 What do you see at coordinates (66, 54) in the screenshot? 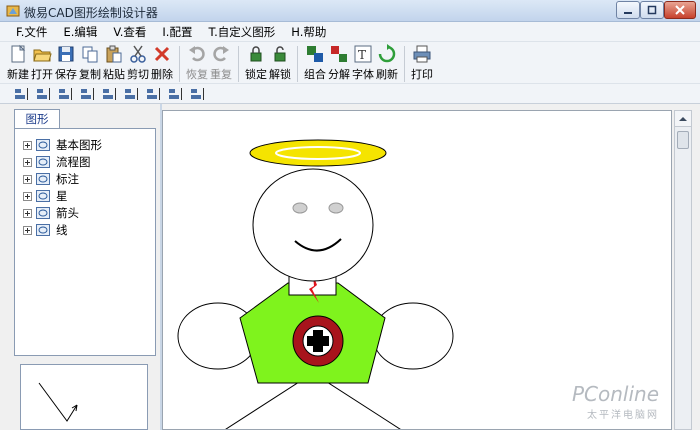
I see `save-icon` at bounding box center [66, 54].